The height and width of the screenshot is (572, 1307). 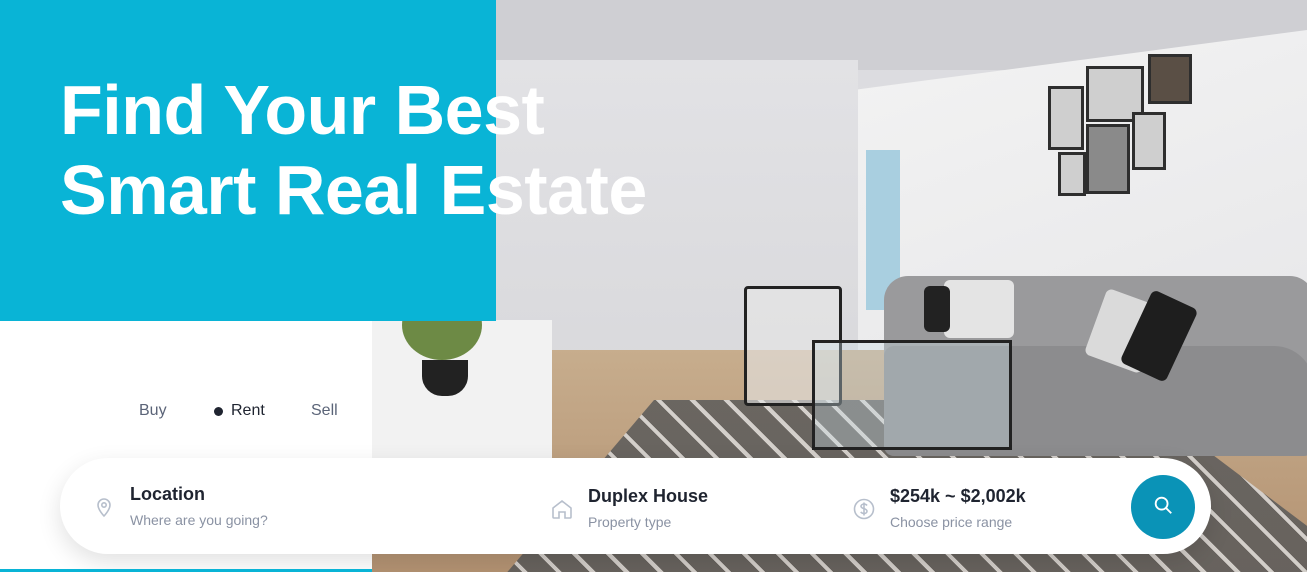 What do you see at coordinates (629, 508) in the screenshot?
I see `property-type-field: Duplex House Property type` at bounding box center [629, 508].